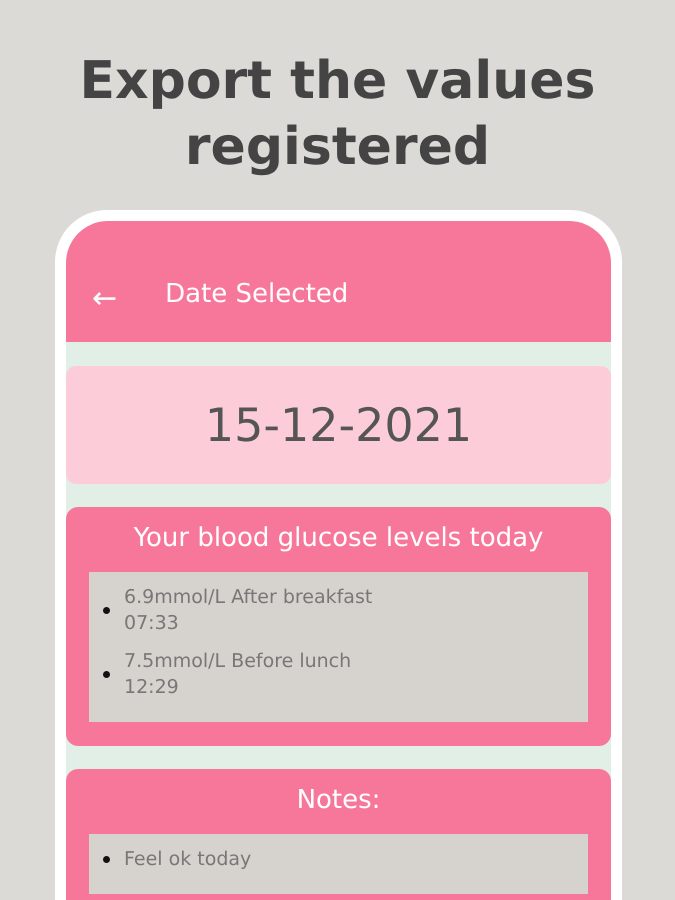 The image size is (675, 900). Describe the element at coordinates (152, 687) in the screenshot. I see `reading-time: 12:29` at that location.